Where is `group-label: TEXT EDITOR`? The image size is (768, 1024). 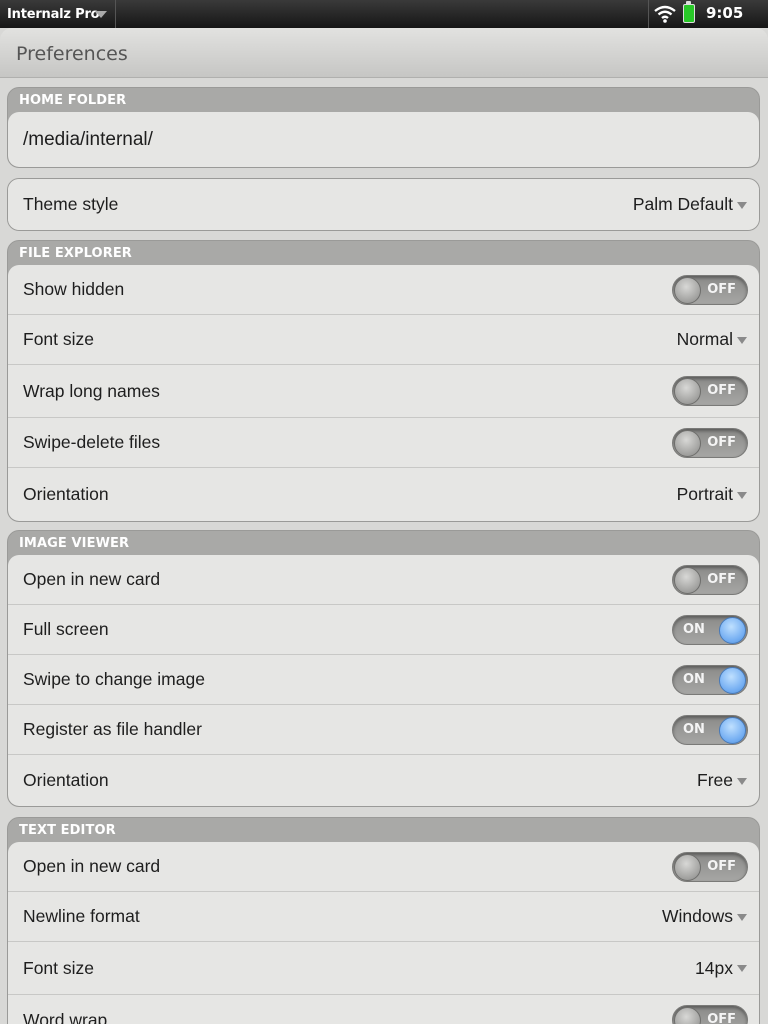
group-label: TEXT EDITOR is located at coordinates (67, 830).